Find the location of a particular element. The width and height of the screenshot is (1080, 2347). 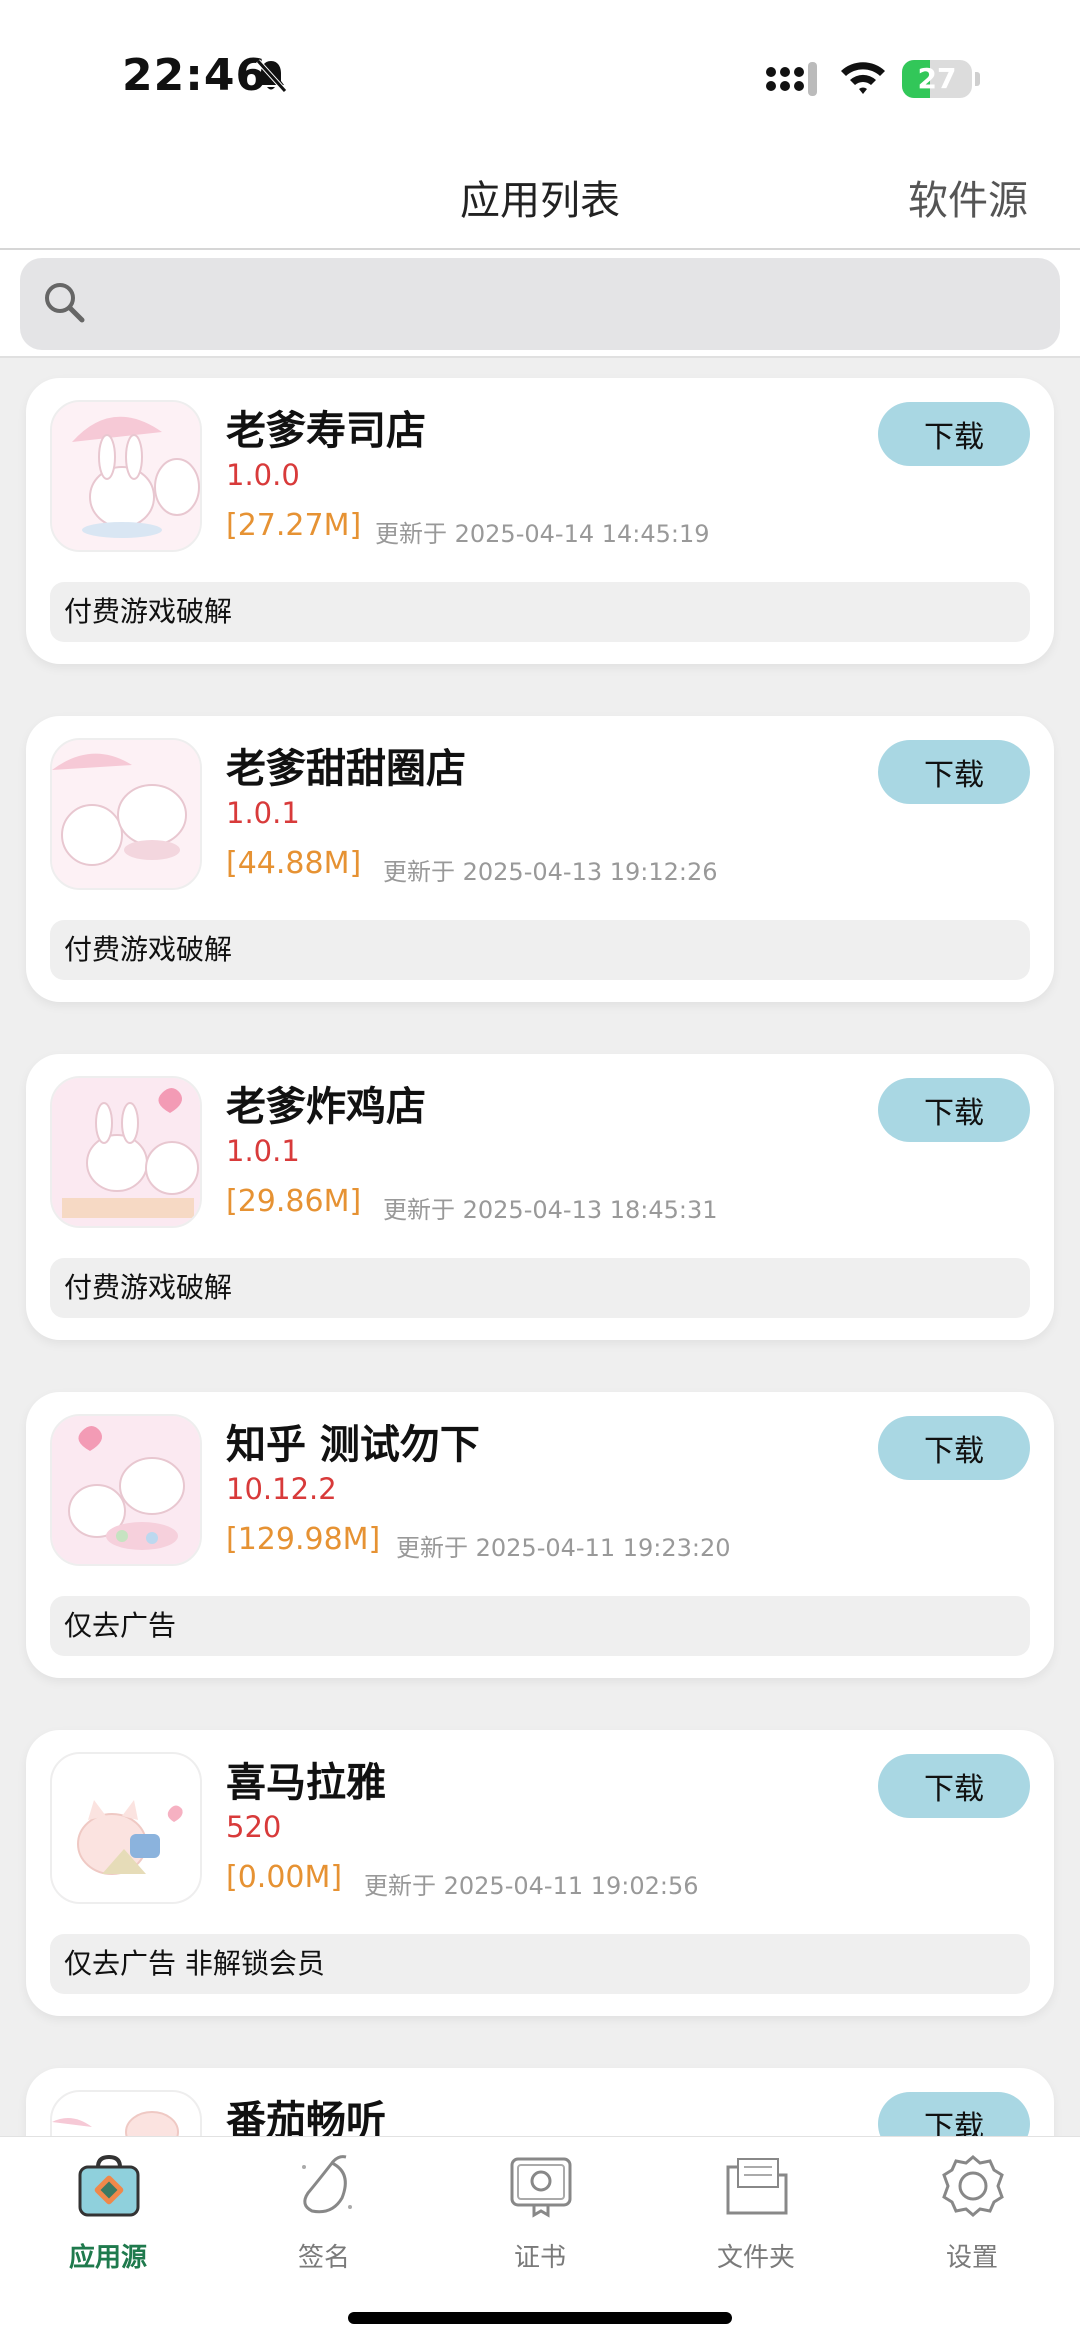

app-icon-bunny-chicken is located at coordinates (126, 1152).